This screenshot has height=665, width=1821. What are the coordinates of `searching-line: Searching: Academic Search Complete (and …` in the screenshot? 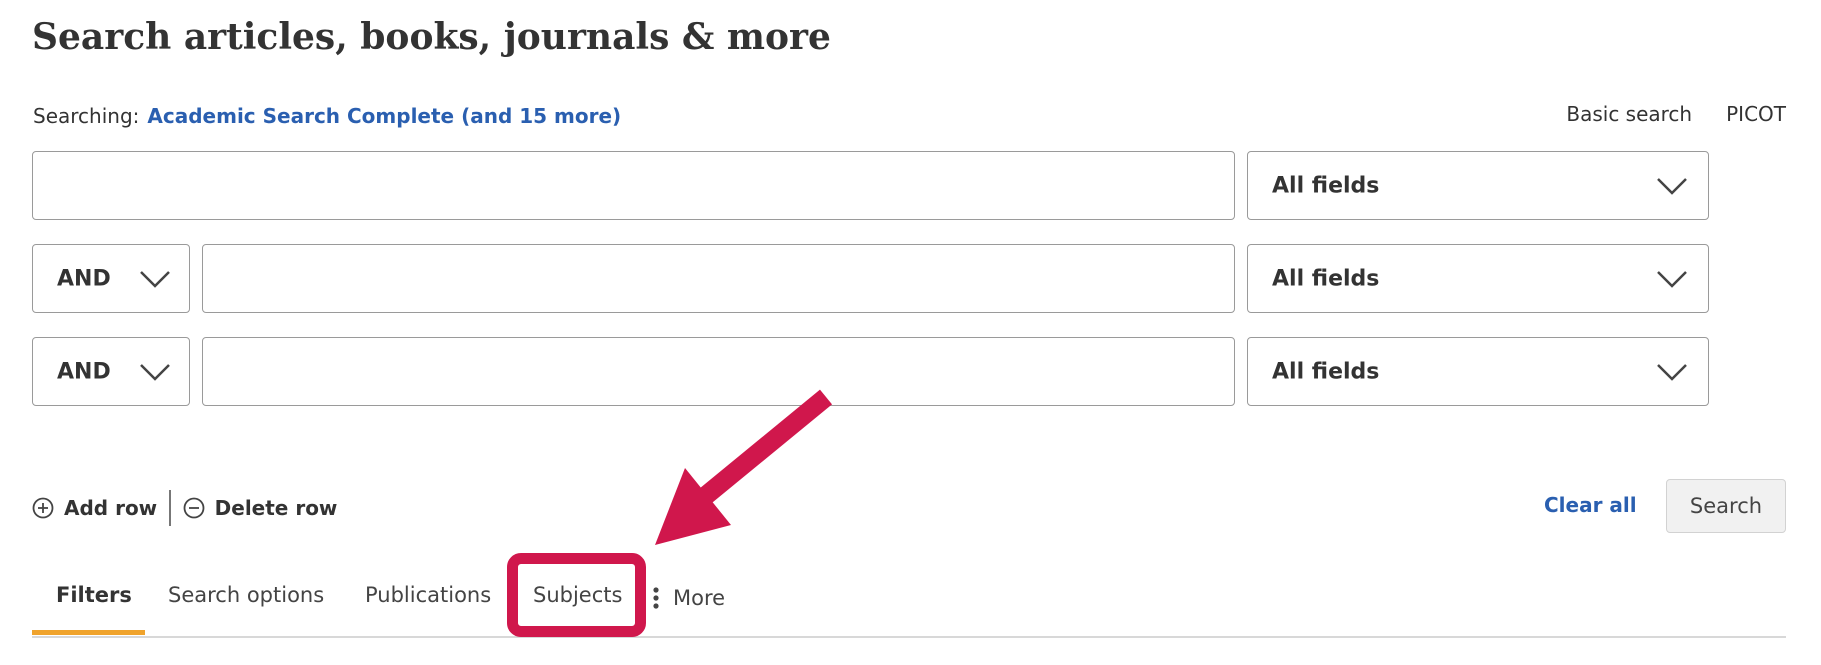 It's located at (327, 116).